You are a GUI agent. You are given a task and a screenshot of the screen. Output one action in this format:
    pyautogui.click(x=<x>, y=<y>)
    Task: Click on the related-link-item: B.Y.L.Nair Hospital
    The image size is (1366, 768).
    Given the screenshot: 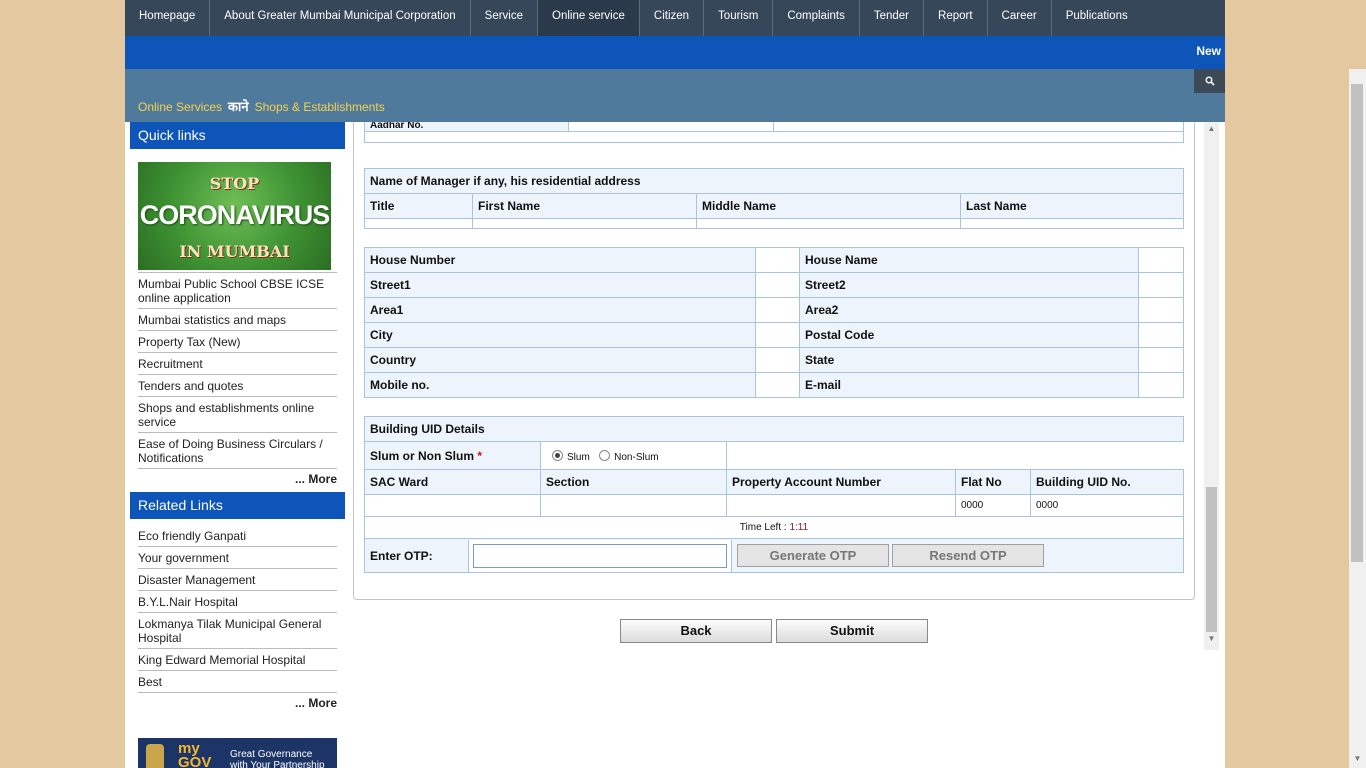 What is the action you would take?
    pyautogui.click(x=237, y=602)
    